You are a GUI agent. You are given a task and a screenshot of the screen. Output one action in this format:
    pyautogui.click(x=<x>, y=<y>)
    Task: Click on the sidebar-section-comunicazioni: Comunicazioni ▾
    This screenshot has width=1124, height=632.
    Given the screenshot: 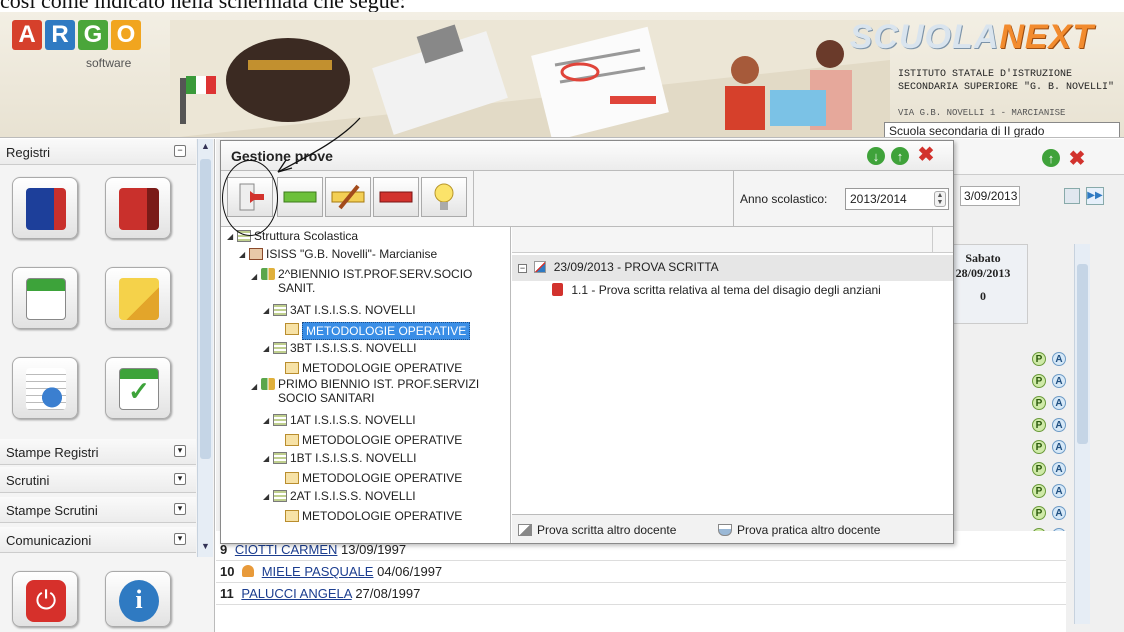 What is the action you would take?
    pyautogui.click(x=98, y=540)
    